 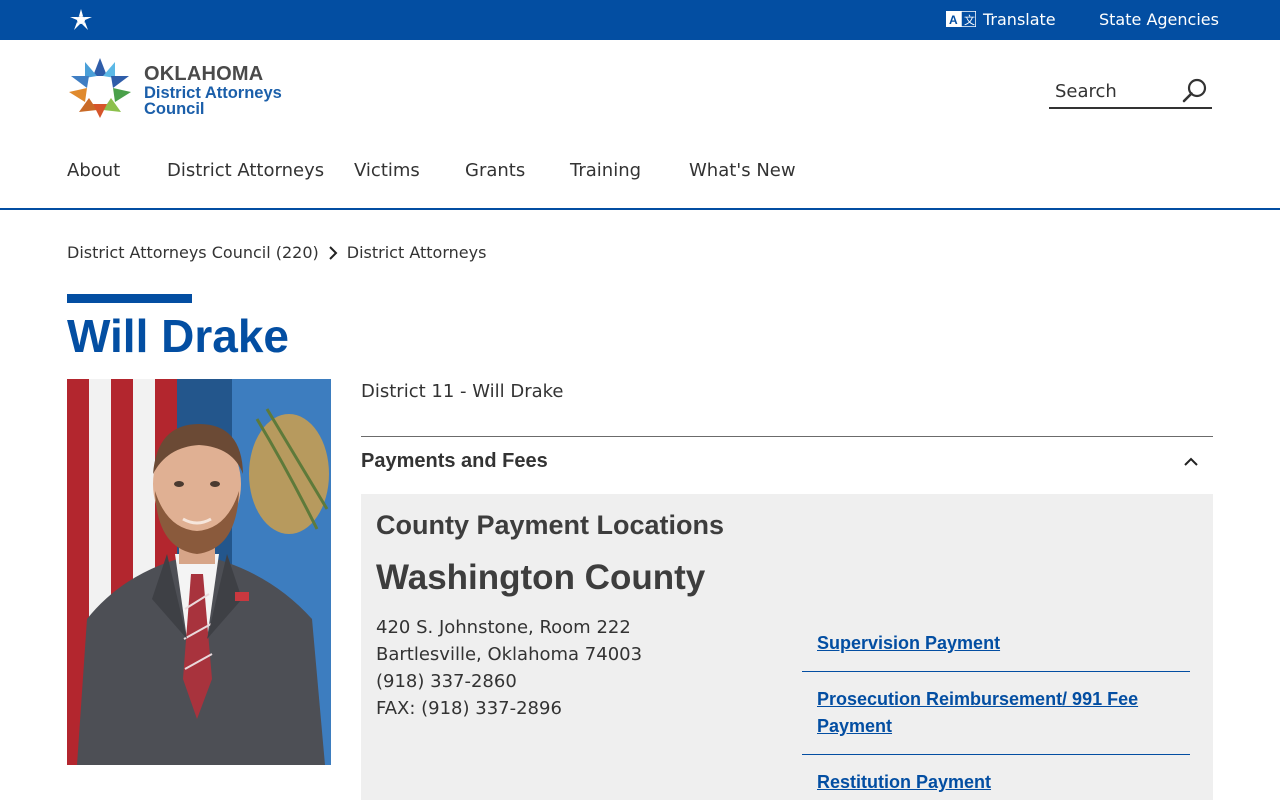 I want to click on translate-icon: A 文, so click(x=961, y=19).